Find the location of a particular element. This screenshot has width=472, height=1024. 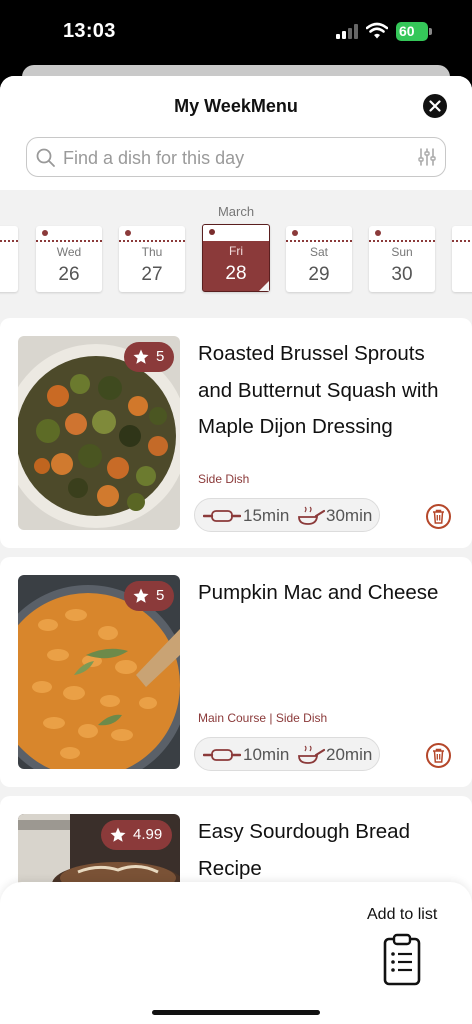

day-weekday: Wed is located at coordinates (69, 252).